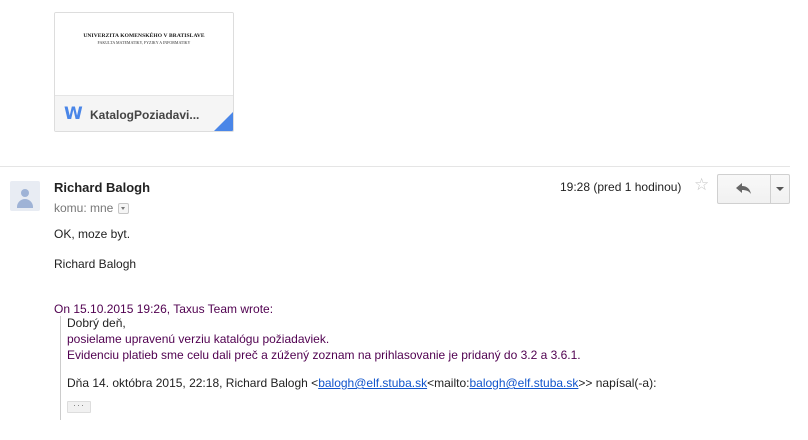  What do you see at coordinates (25, 193) in the screenshot?
I see `avatar-head-shape` at bounding box center [25, 193].